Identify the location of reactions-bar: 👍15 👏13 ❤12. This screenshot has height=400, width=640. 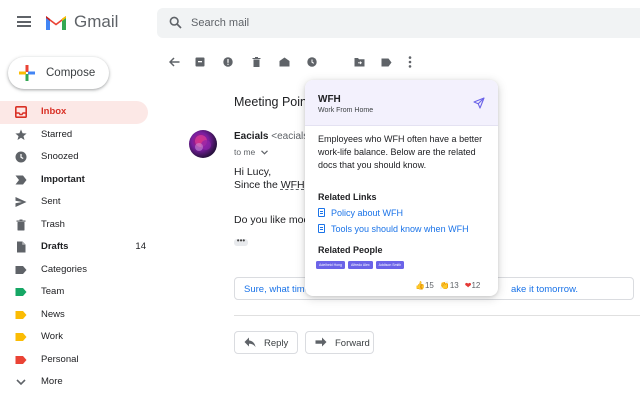
(447, 285).